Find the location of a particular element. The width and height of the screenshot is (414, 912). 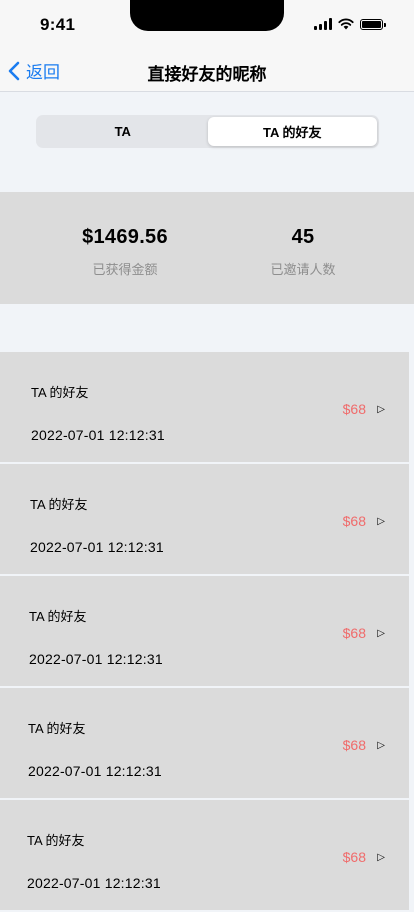

segmented-control: TA TA 的好友 is located at coordinates (207, 131).